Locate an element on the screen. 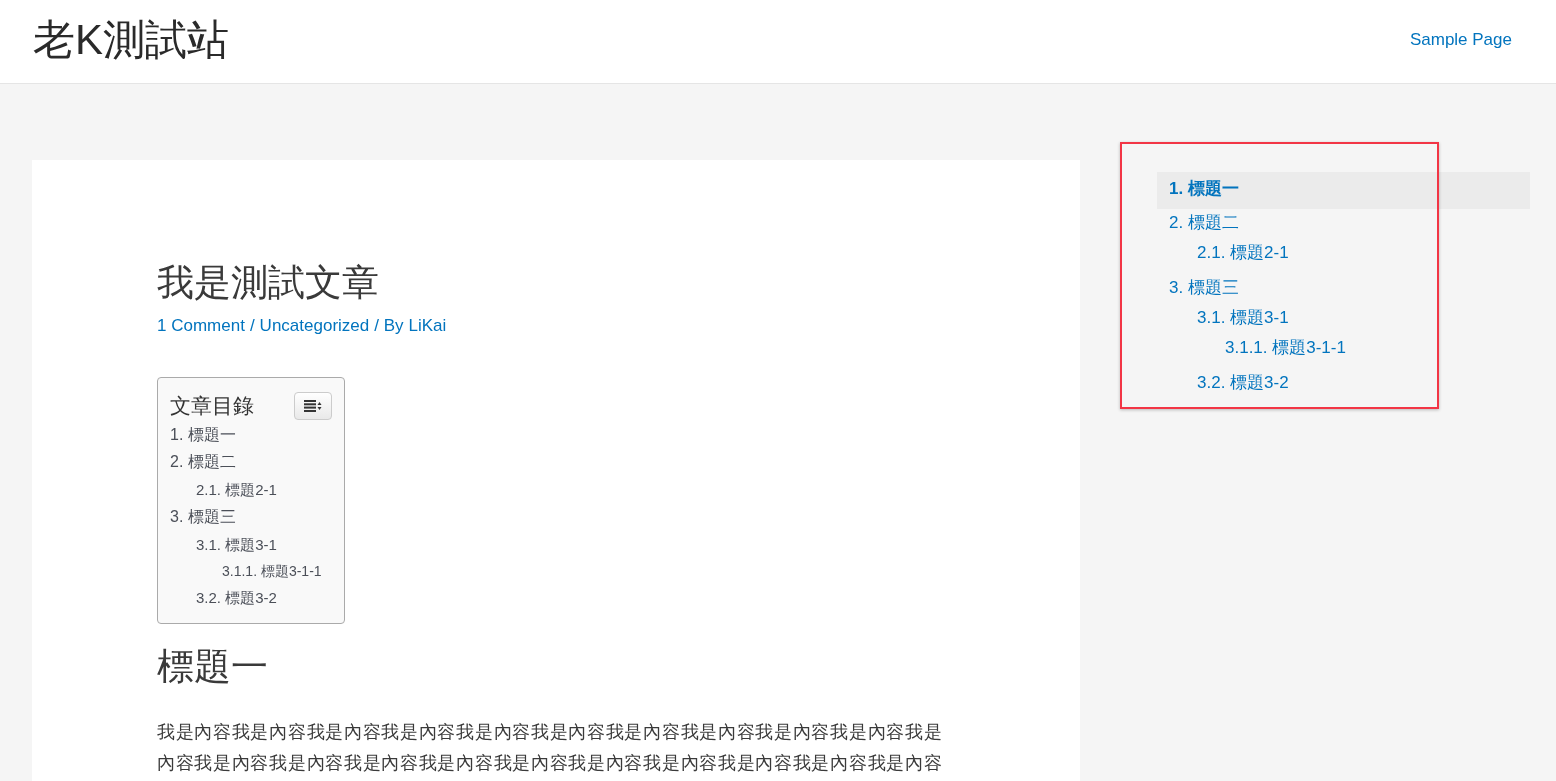 The image size is (1556, 781). toc-link: 3. 標題三 is located at coordinates (251, 517).